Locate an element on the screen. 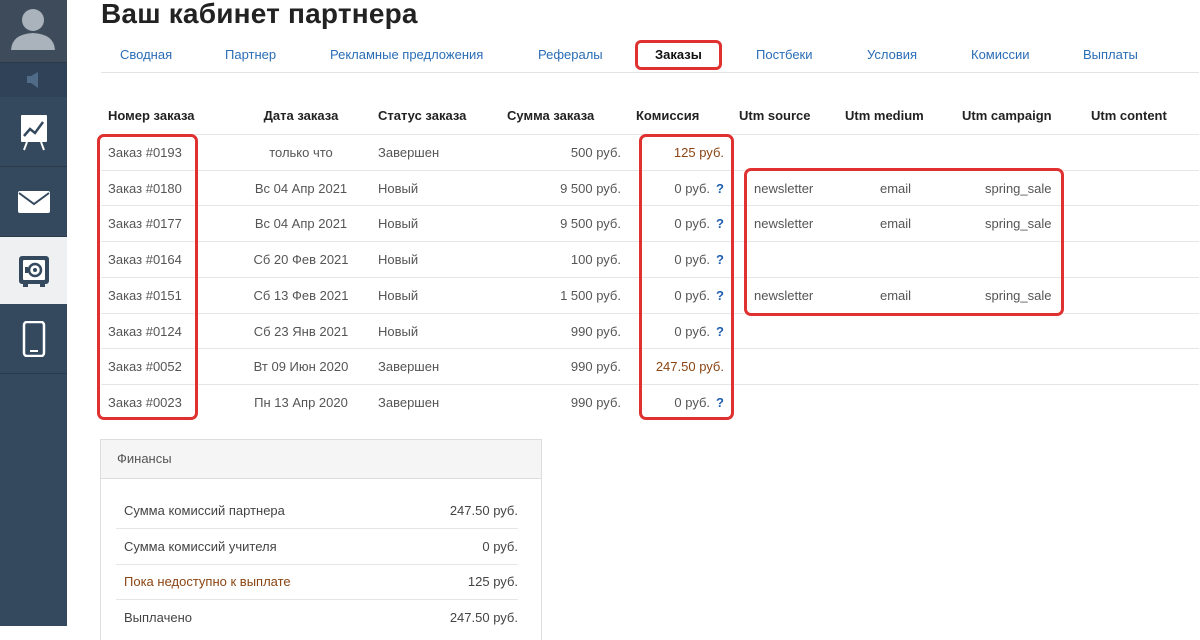 This screenshot has width=1200, height=640. mail-icon is located at coordinates (33, 201).